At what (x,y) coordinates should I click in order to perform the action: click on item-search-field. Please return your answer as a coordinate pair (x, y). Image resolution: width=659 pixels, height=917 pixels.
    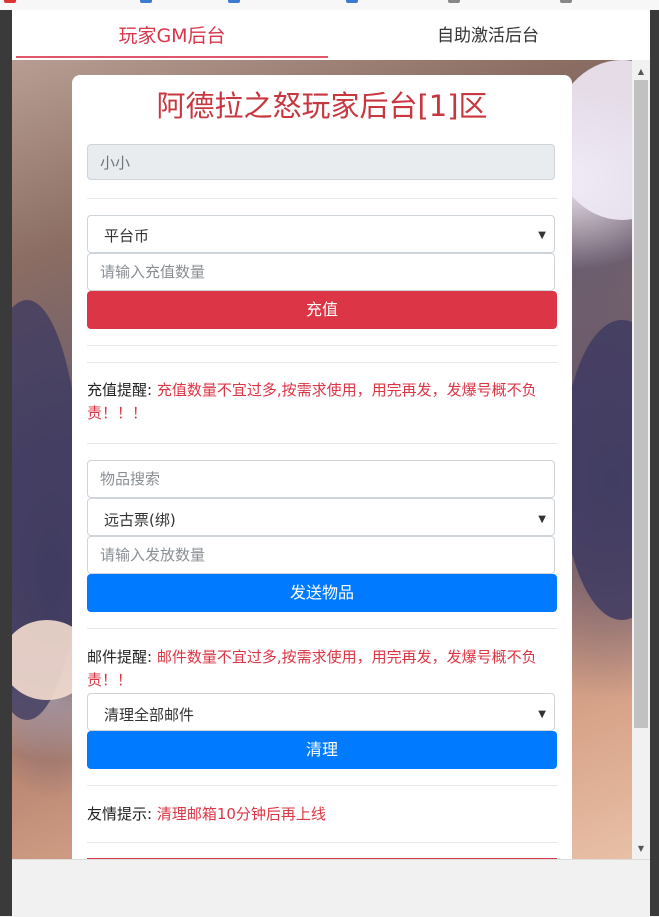
    Looking at the image, I should click on (321, 479).